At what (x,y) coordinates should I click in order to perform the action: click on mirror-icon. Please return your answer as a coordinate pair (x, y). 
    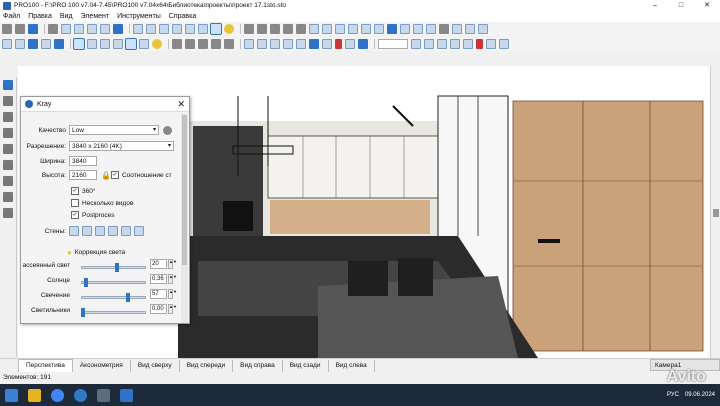
    Looking at the image, I should click on (353, 29).